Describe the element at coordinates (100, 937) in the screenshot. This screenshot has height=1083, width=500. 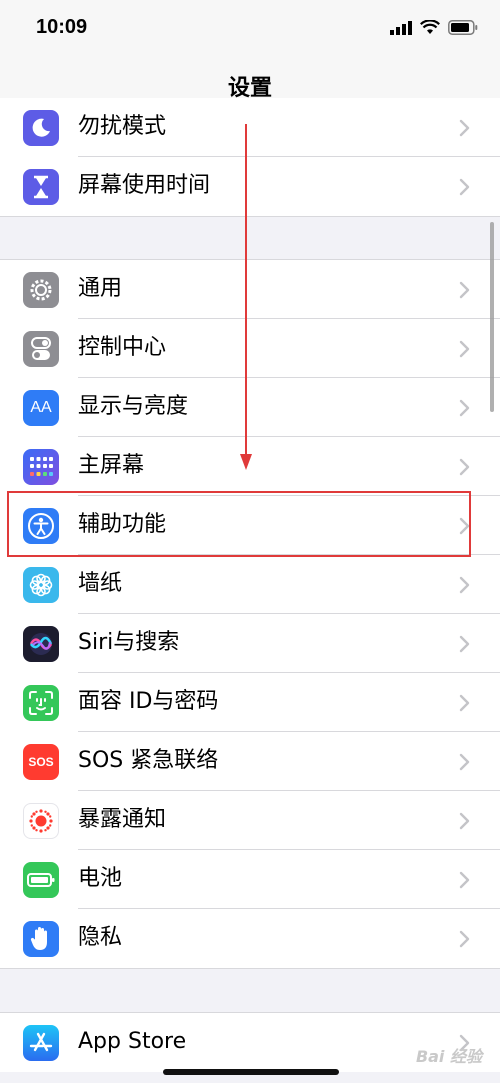
I see `settings-row-label: 隐私` at that location.